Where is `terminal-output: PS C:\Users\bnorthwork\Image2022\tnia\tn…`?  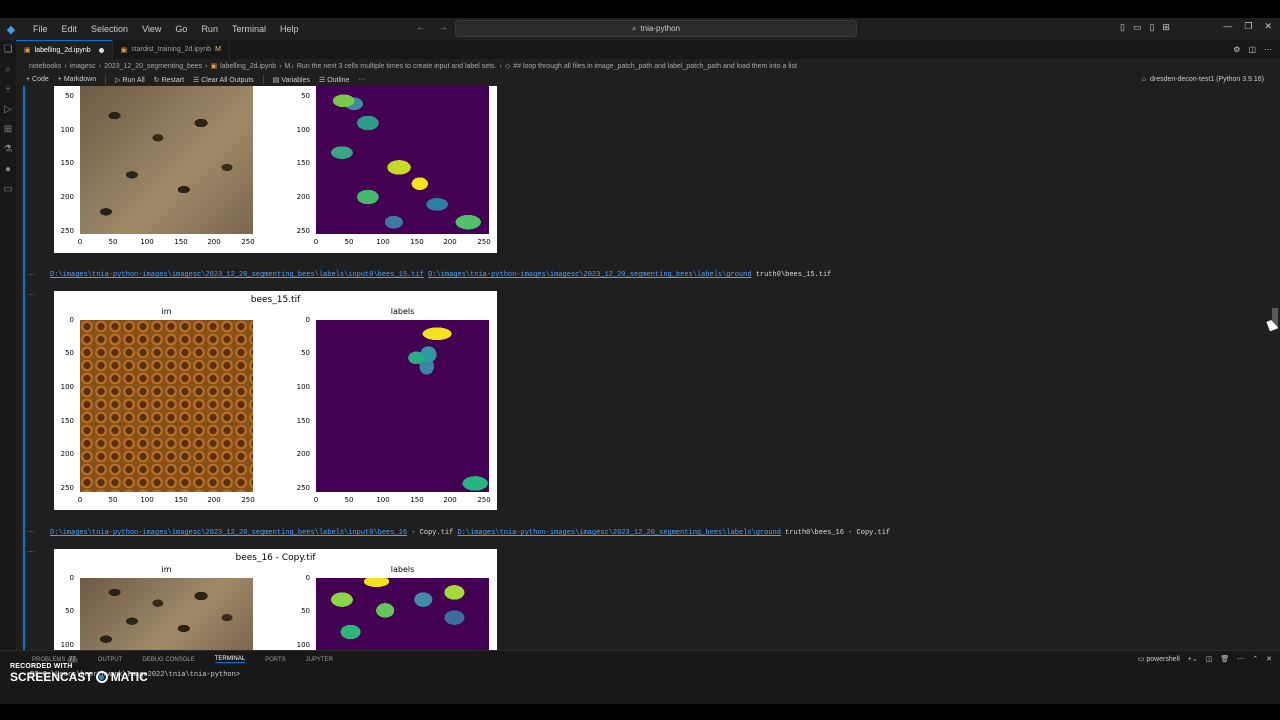
terminal-output: PS C:\Users\bnorthwork\Image2022\tnia\tn… is located at coordinates (640, 686).